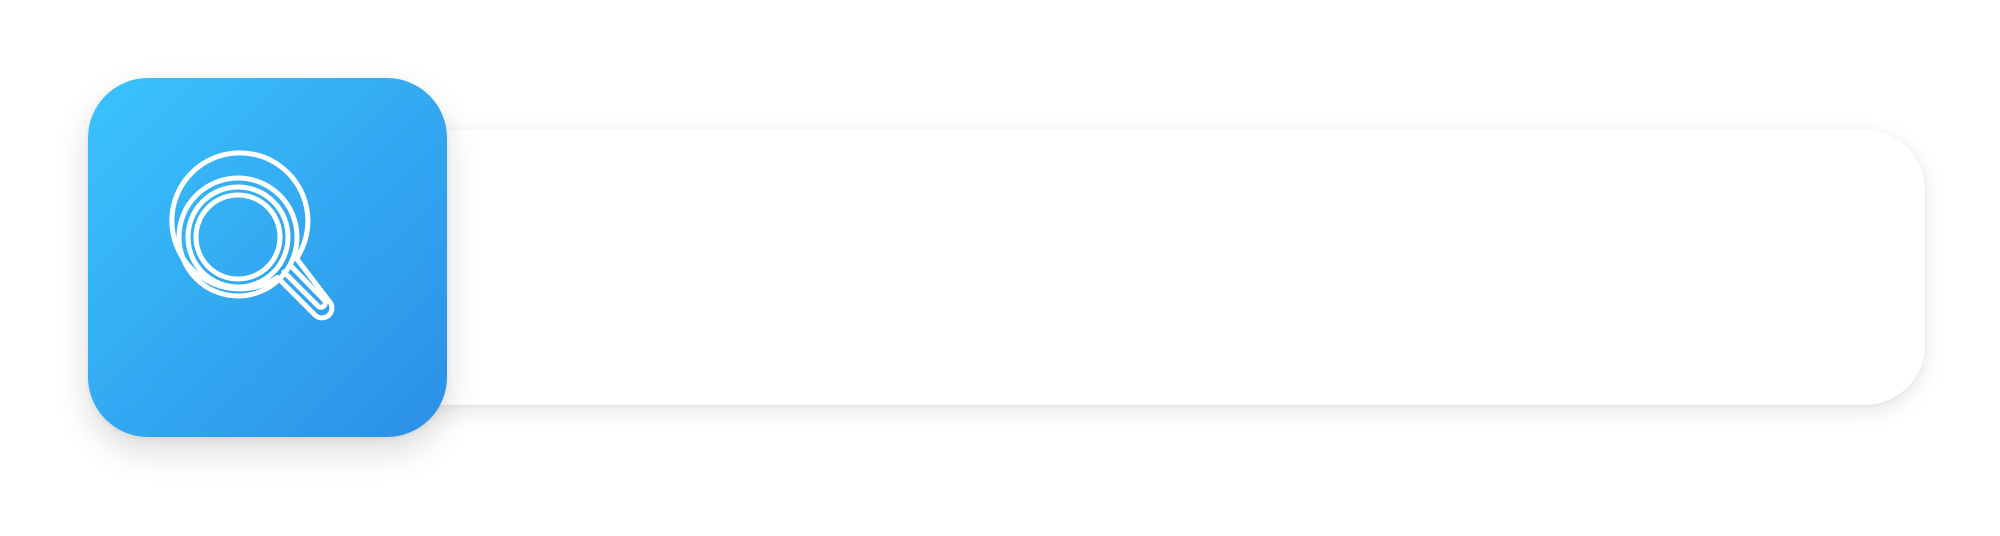 The height and width of the screenshot is (536, 2000). What do you see at coordinates (252, 235) in the screenshot?
I see `search-icon` at bounding box center [252, 235].